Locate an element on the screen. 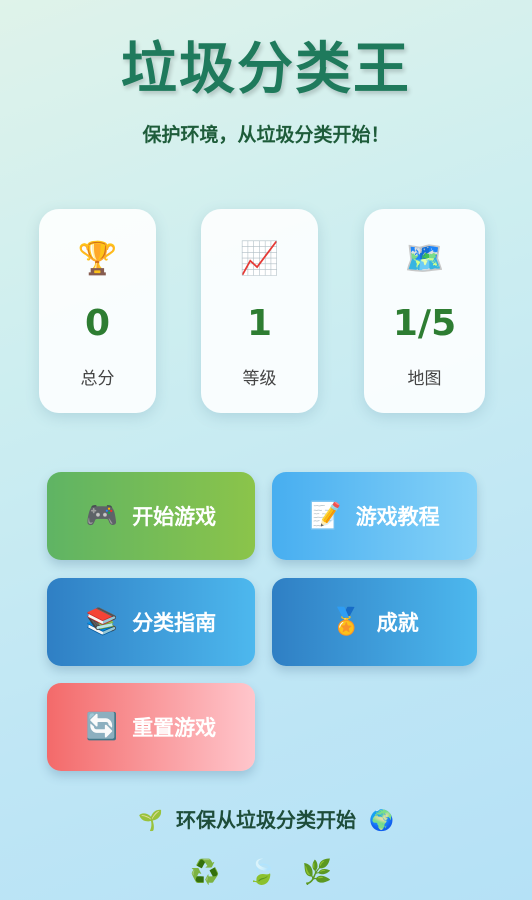 The height and width of the screenshot is (900, 532). stat-card-map: 🗺️ 1/5 地图 is located at coordinates (424, 311).